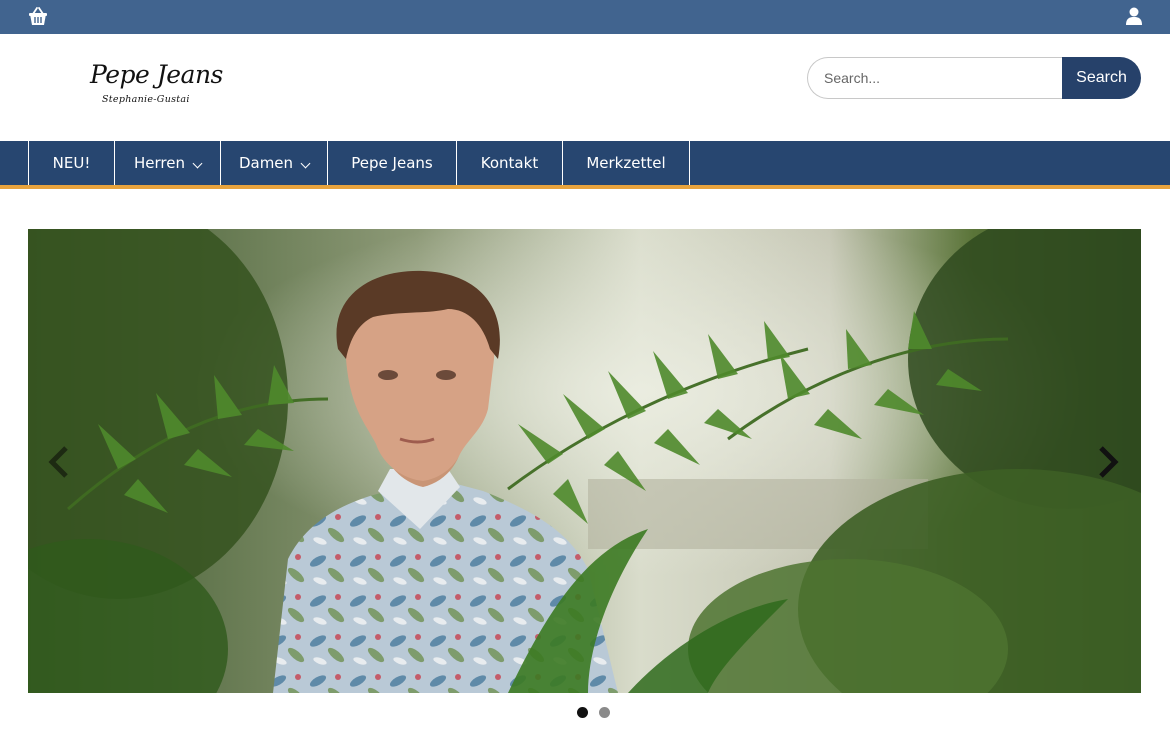 This screenshot has width=1170, height=746. Describe the element at coordinates (156, 74) in the screenshot. I see `logo-brand: Pepe Jeans` at that location.